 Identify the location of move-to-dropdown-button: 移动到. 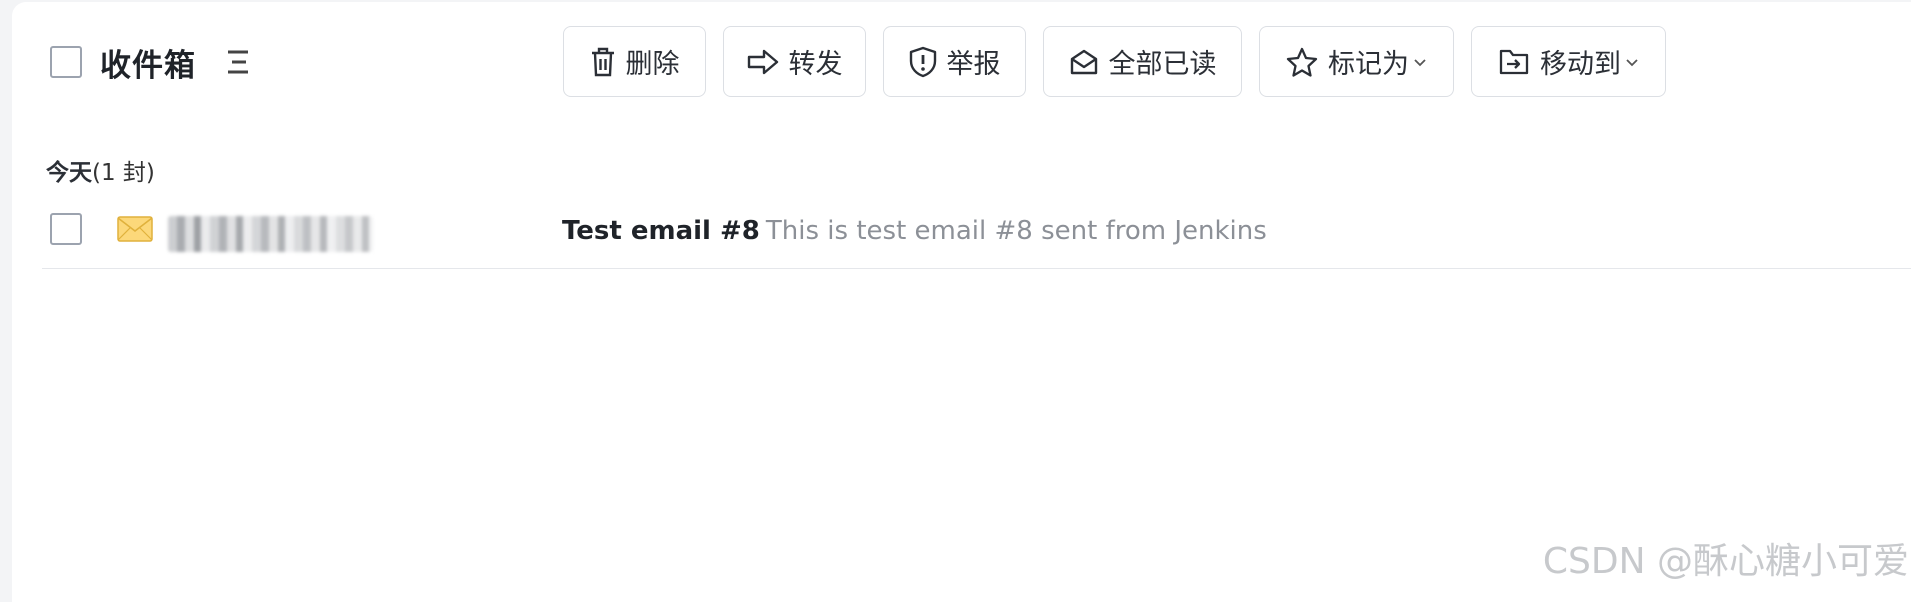
(1568, 61).